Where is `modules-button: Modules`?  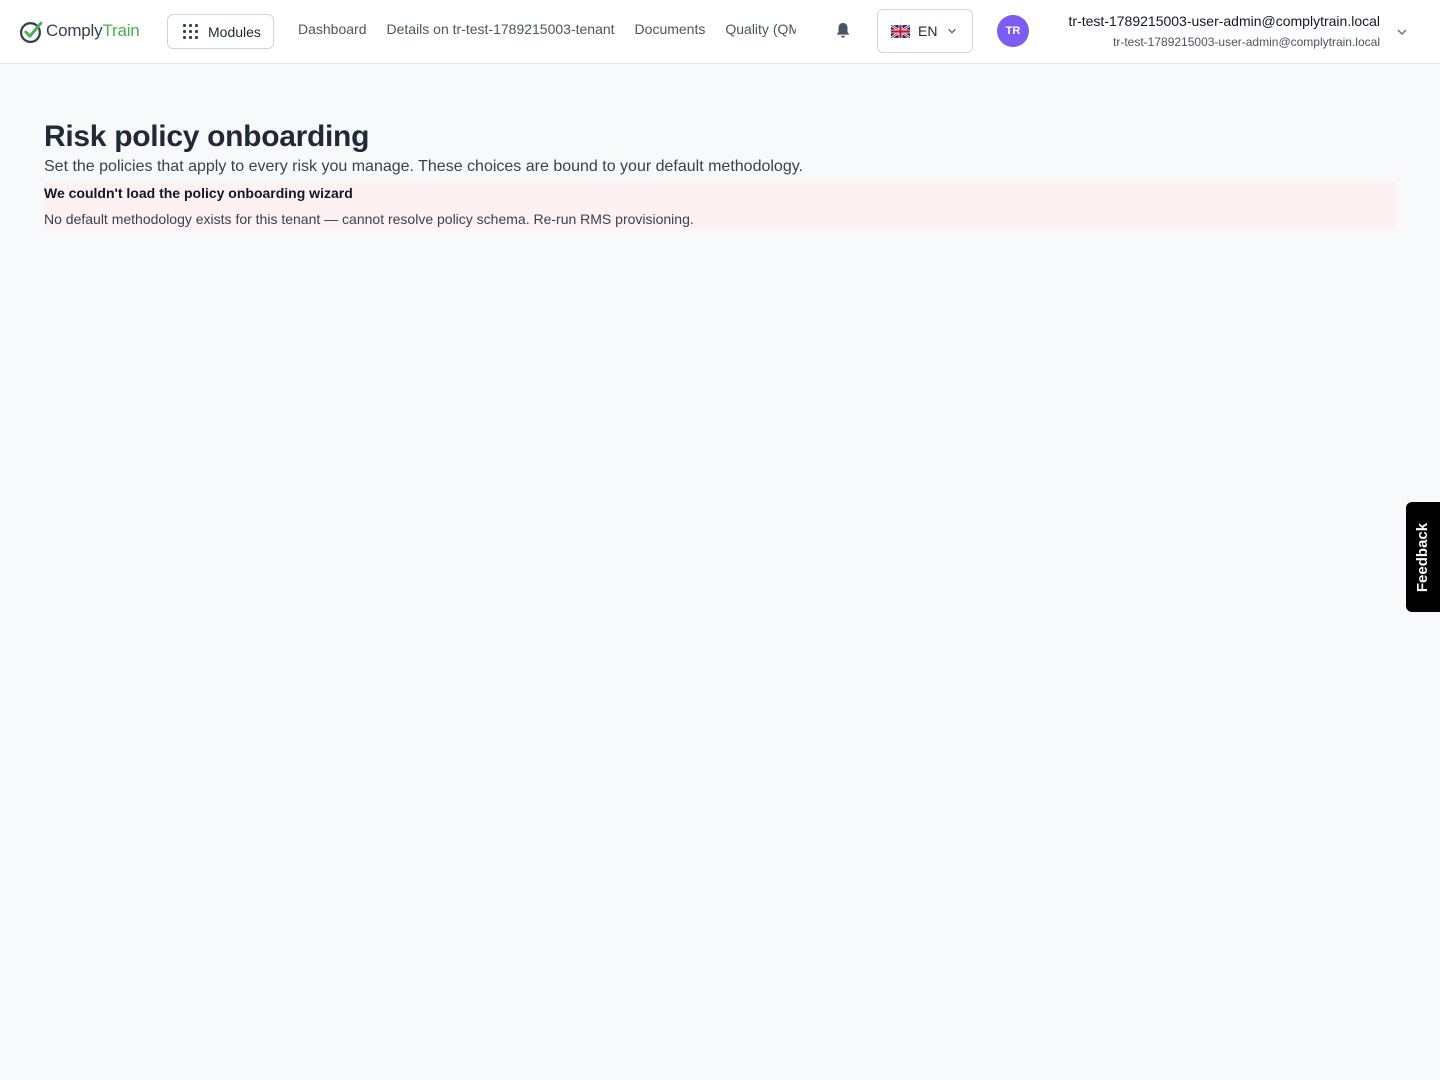
modules-button: Modules is located at coordinates (220, 31).